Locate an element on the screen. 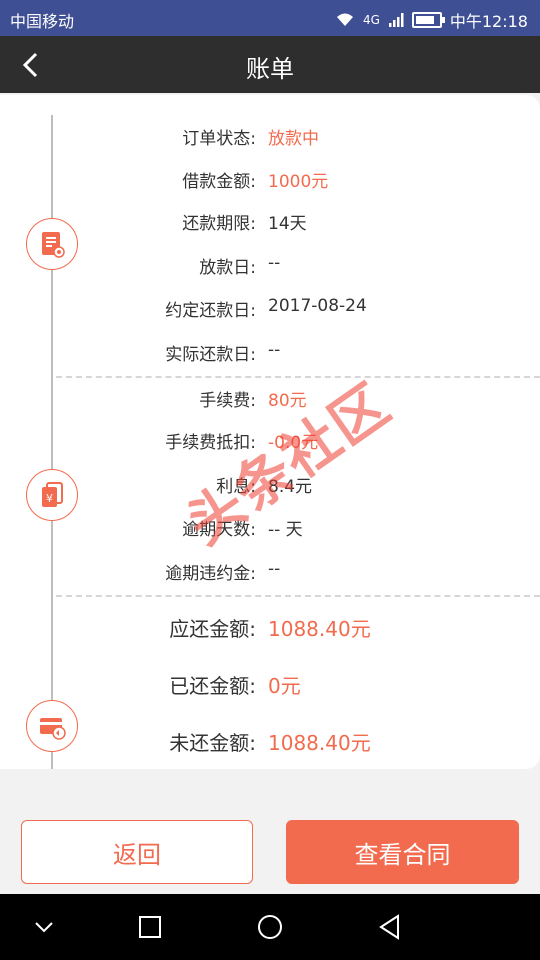 This screenshot has width=540, height=960. row-label: 未还金额: is located at coordinates (212, 743).